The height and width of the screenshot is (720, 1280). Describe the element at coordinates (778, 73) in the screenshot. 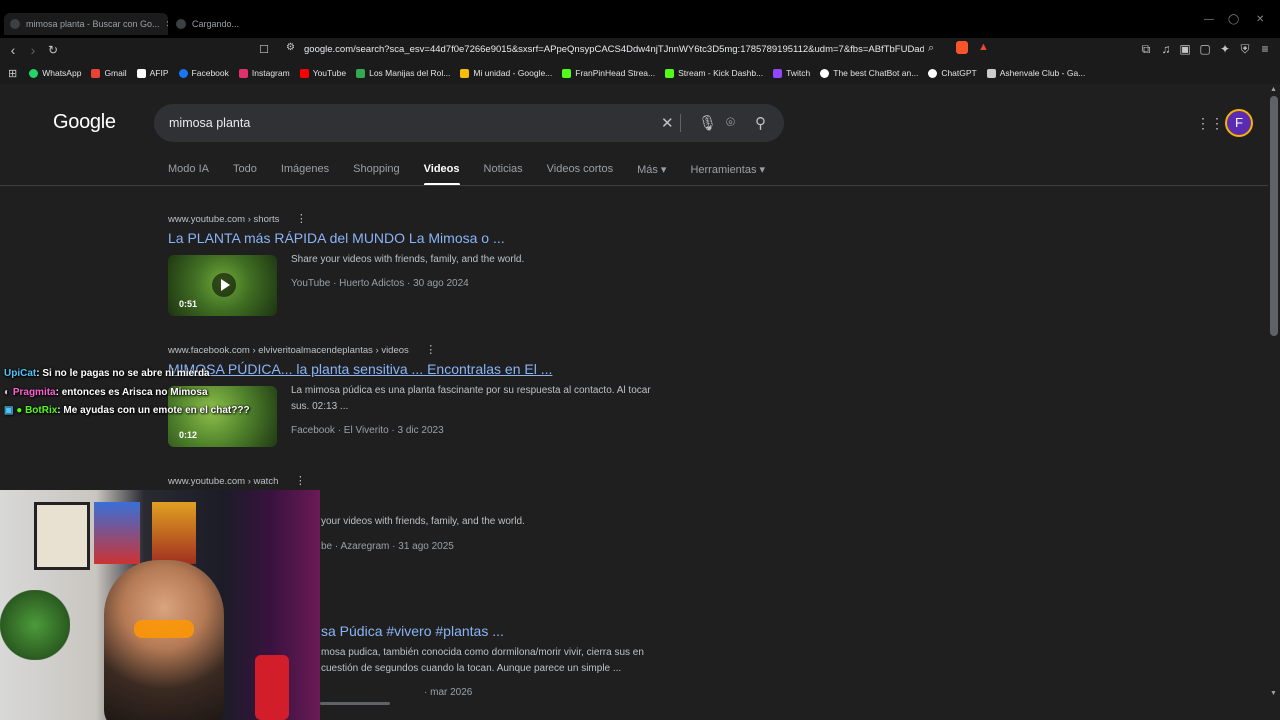

I see `twitch-icon` at that location.